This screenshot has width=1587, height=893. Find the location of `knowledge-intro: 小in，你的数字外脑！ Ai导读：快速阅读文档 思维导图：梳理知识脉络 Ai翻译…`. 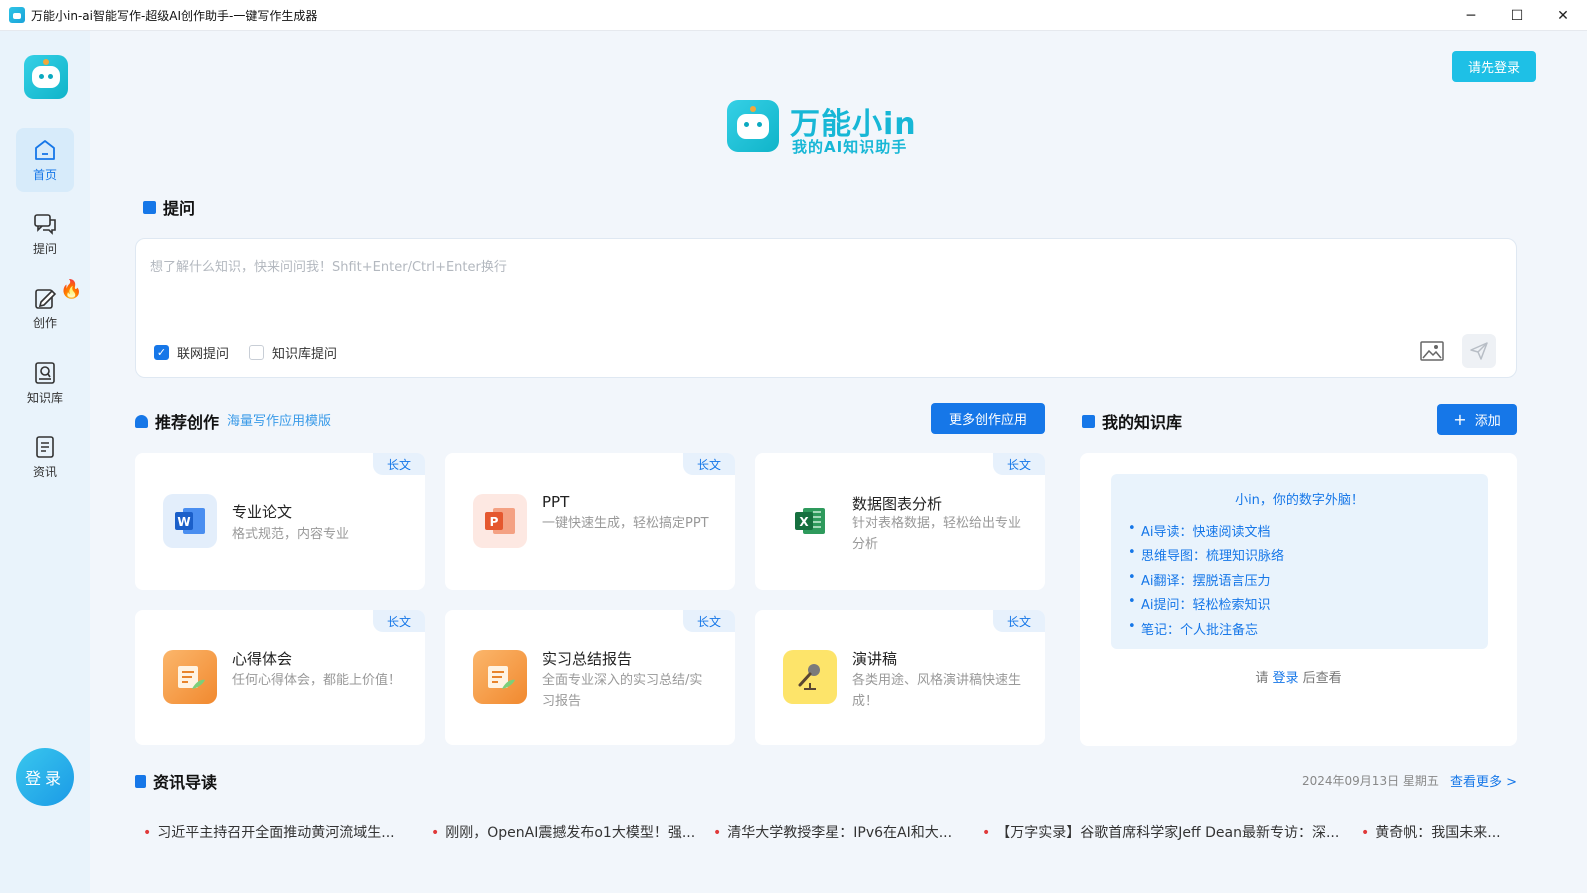

knowledge-intro: 小in，你的数字外脑！ Ai导读：快速阅读文档 思维导图：梳理知识脉络 Ai翻译… is located at coordinates (1299, 561).